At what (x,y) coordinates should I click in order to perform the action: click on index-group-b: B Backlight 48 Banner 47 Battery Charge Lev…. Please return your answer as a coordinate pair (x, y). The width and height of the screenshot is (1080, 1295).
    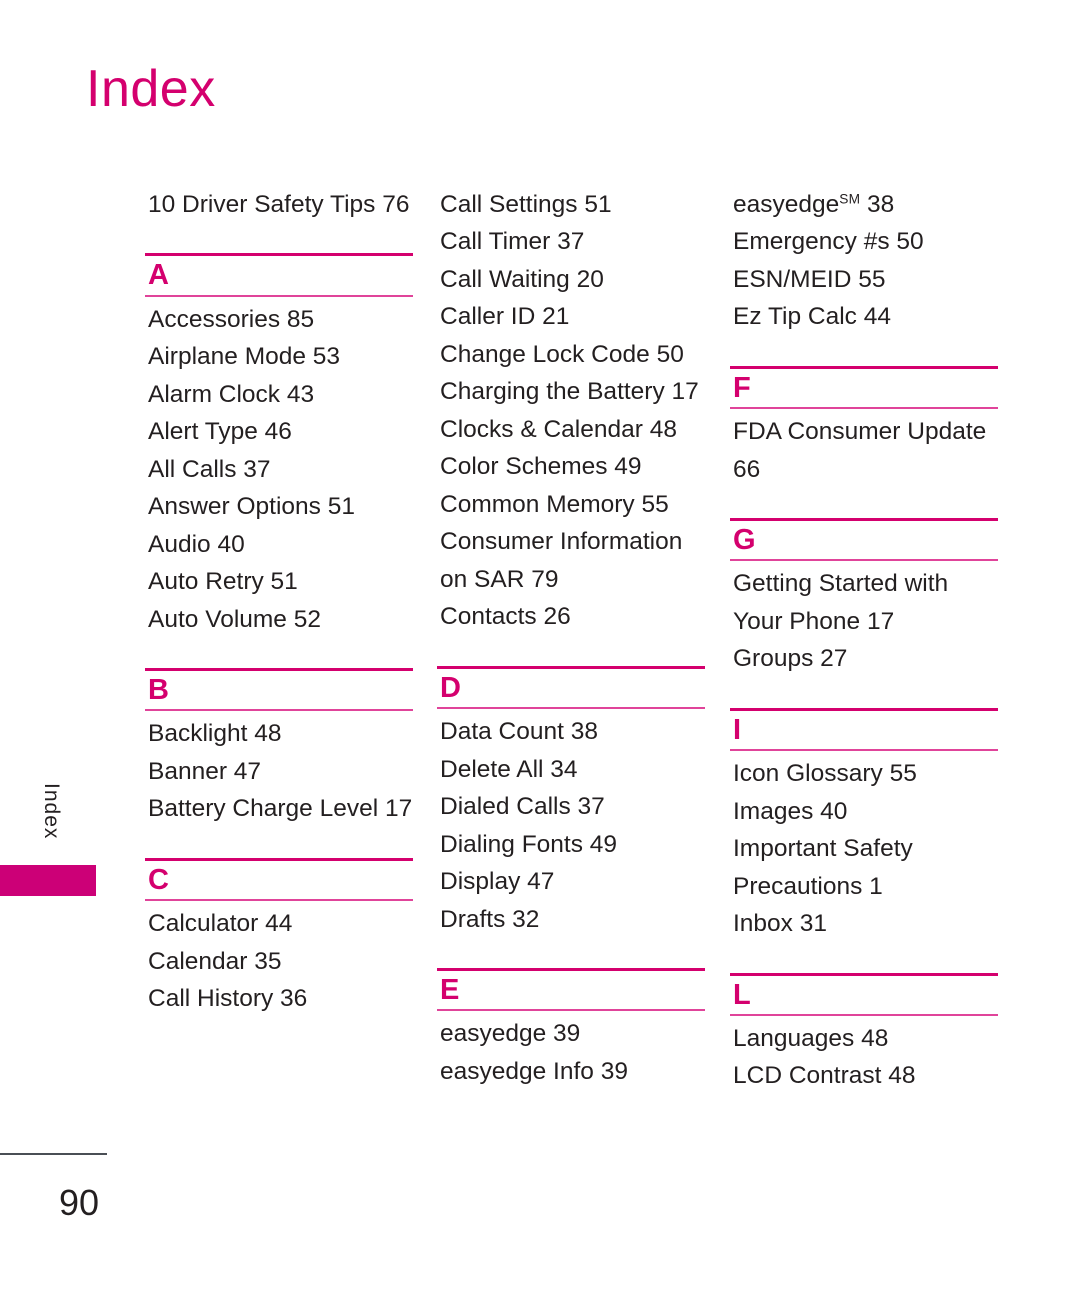
    Looking at the image, I should click on (279, 748).